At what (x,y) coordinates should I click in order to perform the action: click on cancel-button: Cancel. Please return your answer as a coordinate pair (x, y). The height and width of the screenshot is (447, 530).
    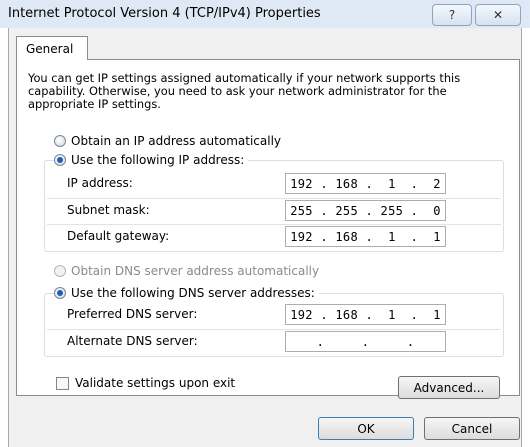
    Looking at the image, I should click on (472, 428).